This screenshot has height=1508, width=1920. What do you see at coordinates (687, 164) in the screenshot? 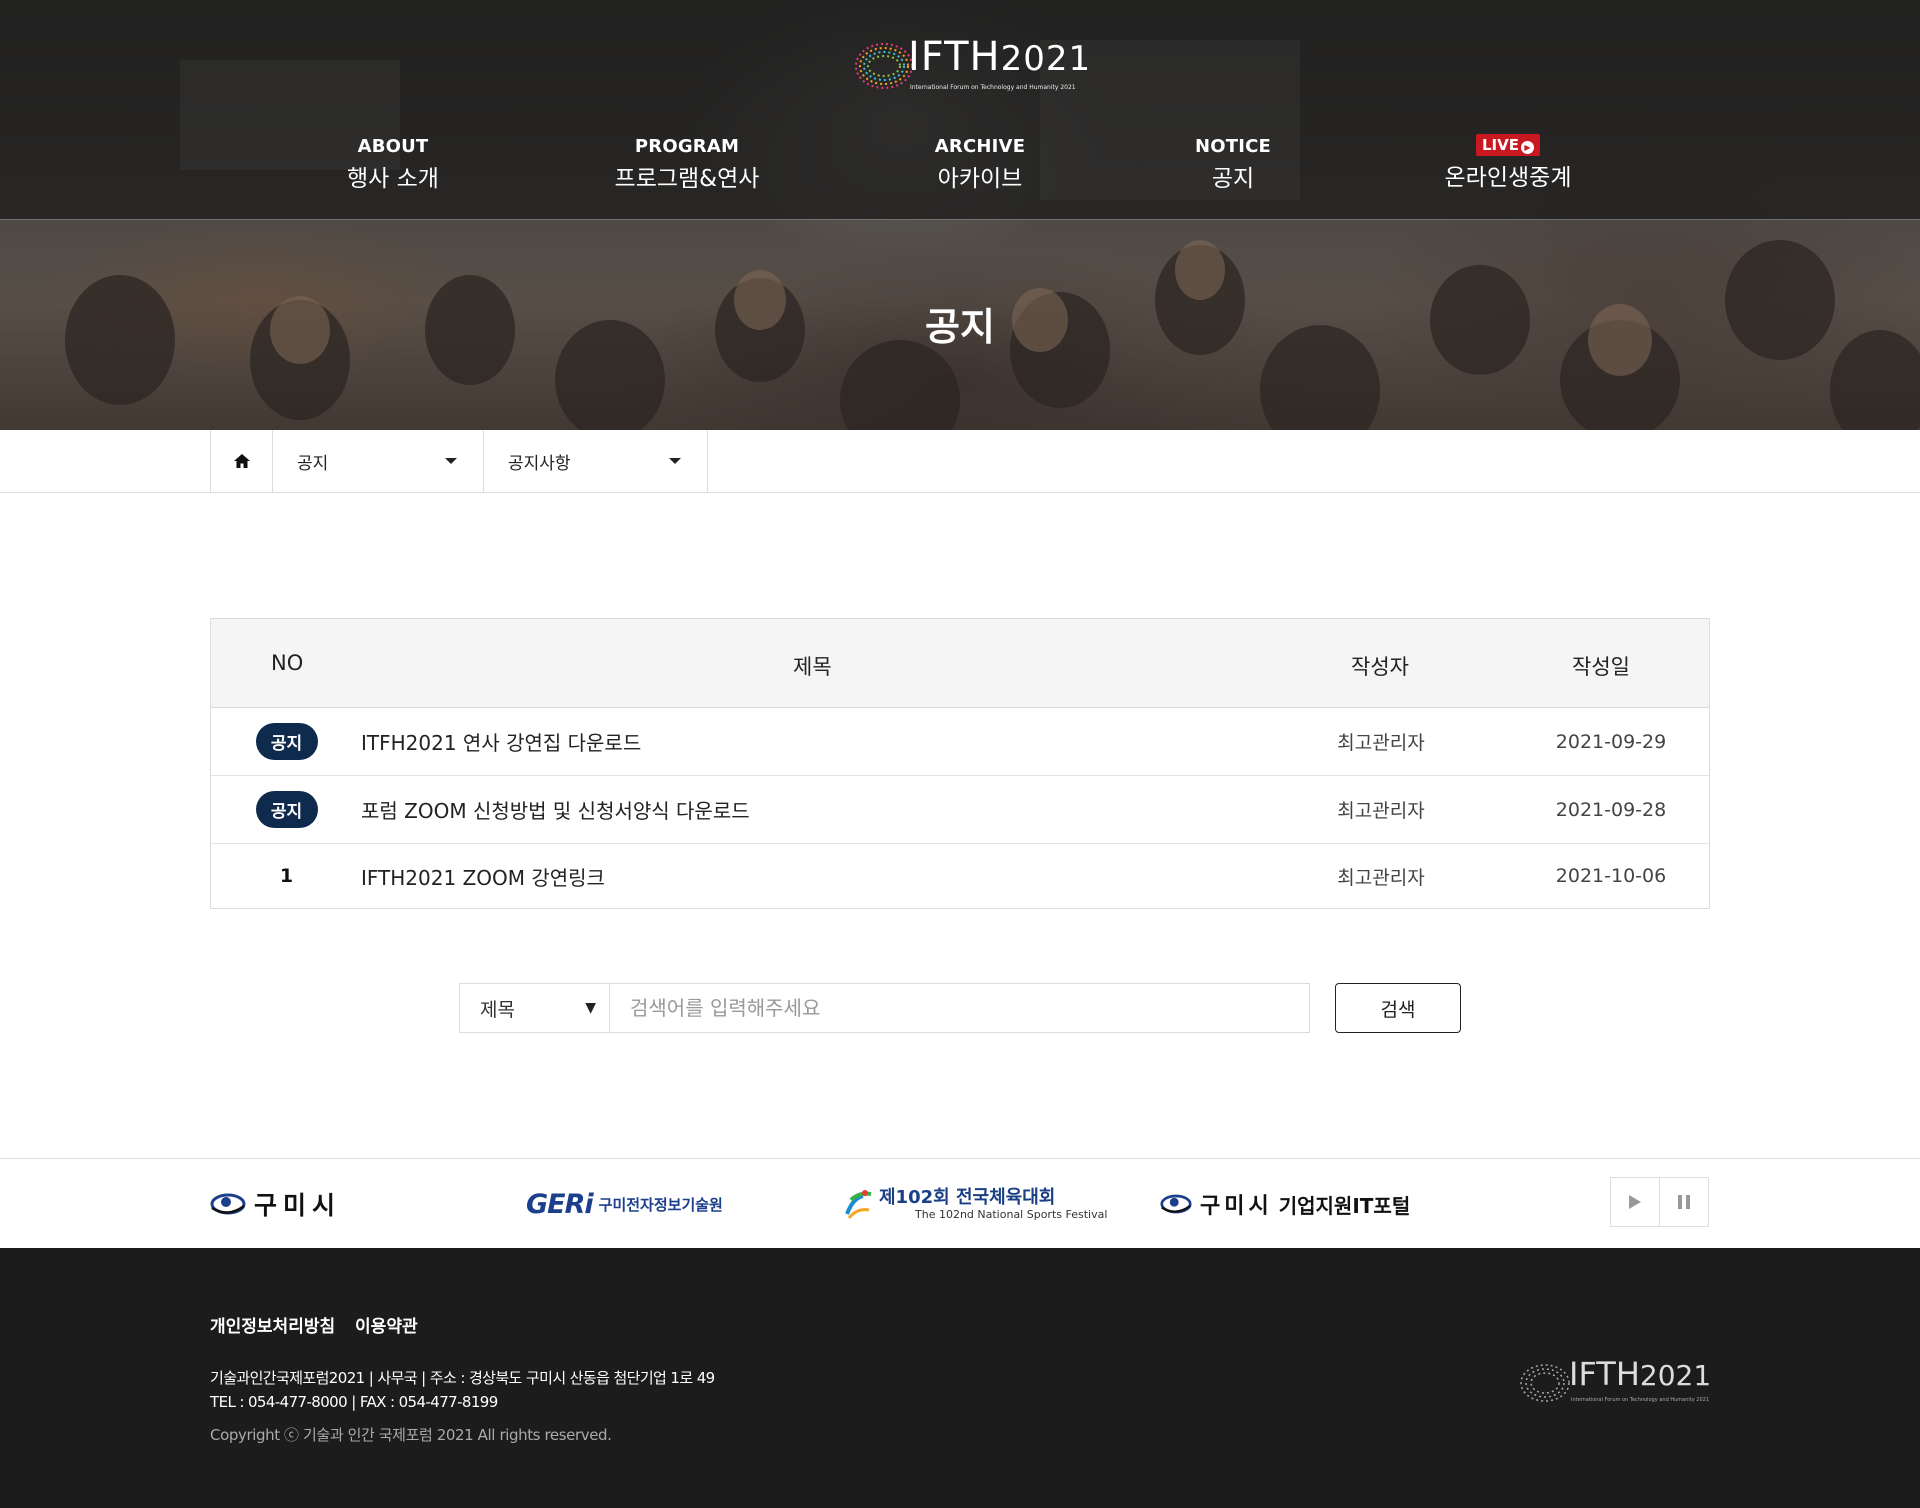
I see `nav-program: PROGRAM 프로그램&연사` at bounding box center [687, 164].